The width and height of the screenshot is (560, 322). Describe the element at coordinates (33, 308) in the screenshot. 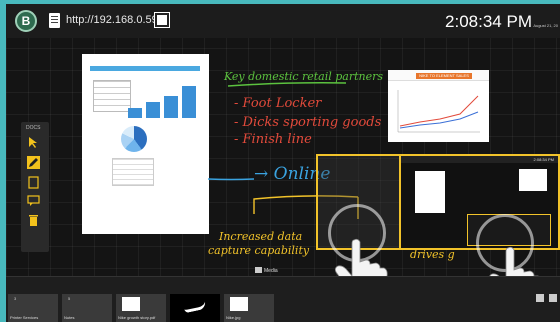

I see `taskbar-item: 3 Printer Services` at that location.